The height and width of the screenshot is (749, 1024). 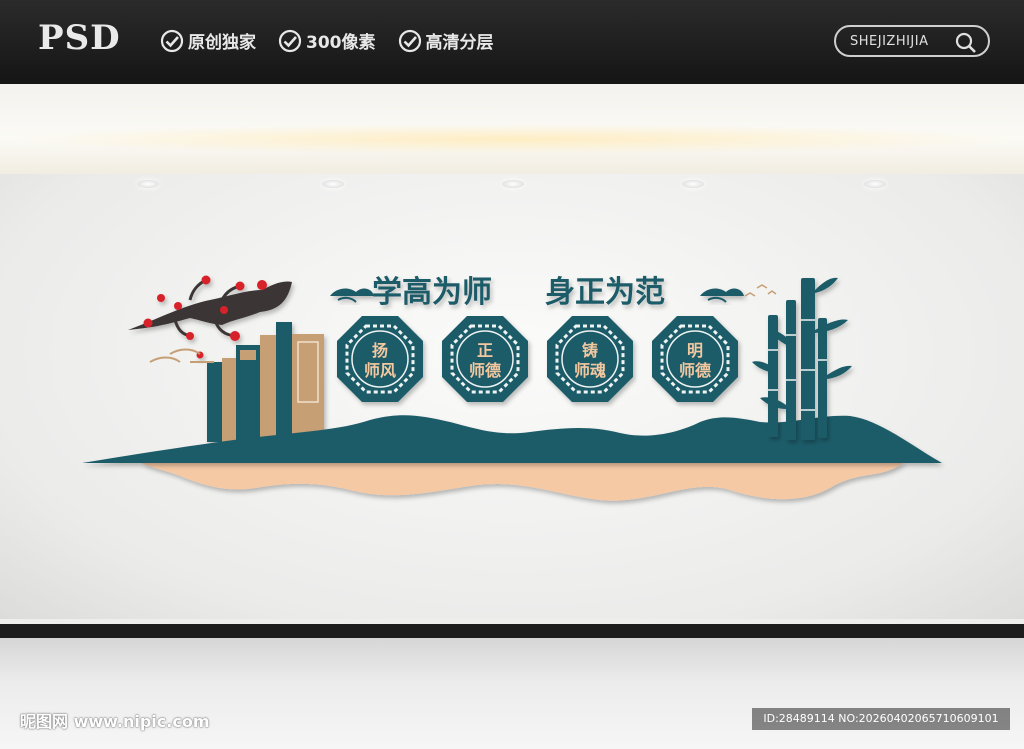 I want to click on octagon-4: 明 师德, so click(x=695, y=359).